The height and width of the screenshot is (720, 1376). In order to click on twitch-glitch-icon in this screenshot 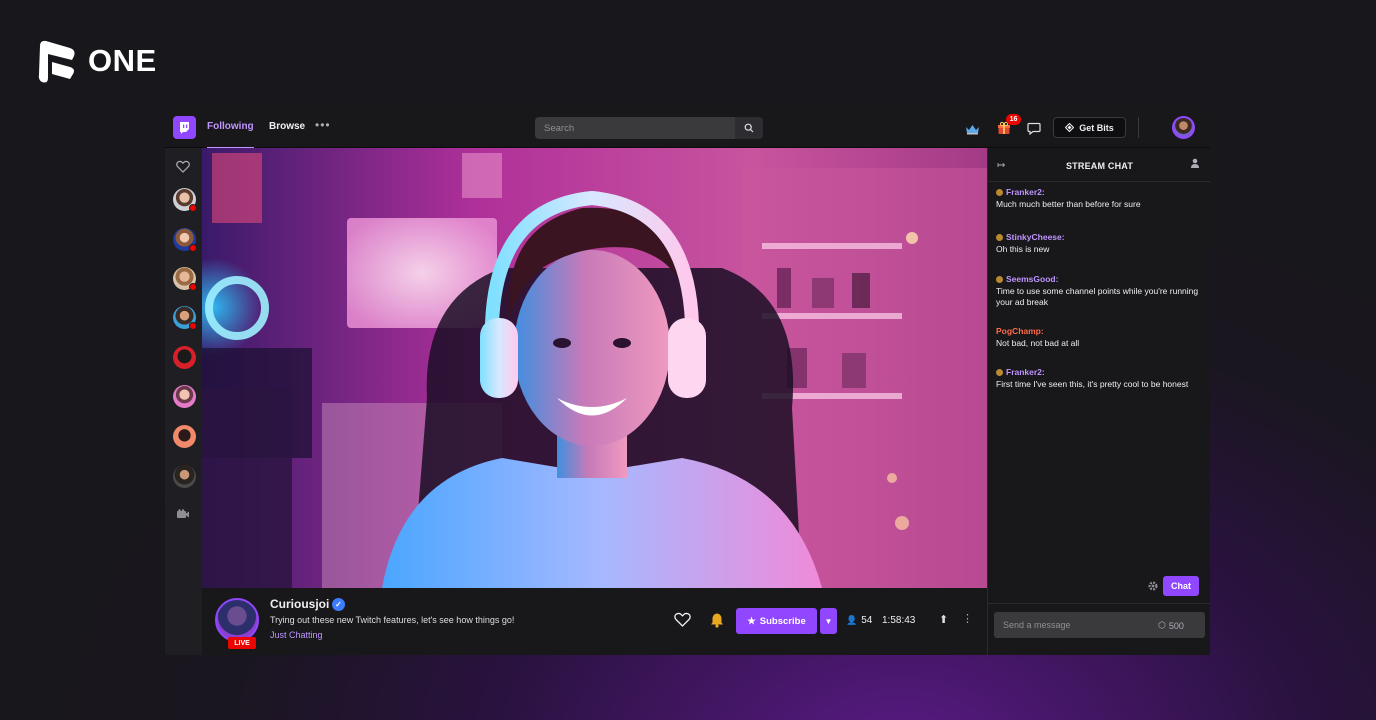, I will do `click(184, 127)`.